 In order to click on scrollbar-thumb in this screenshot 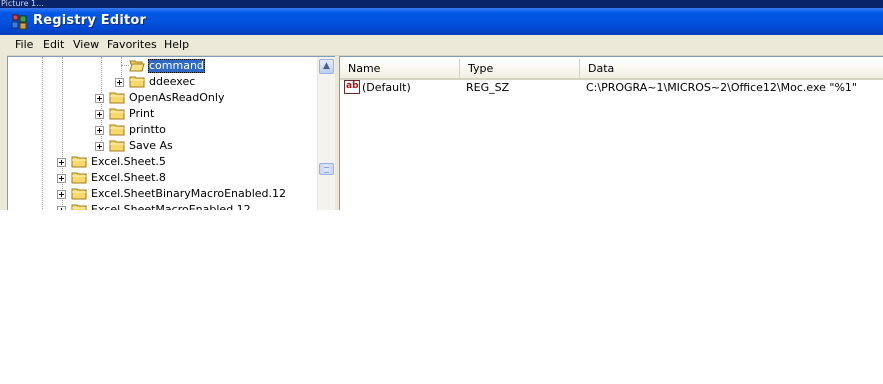, I will do `click(326, 169)`.